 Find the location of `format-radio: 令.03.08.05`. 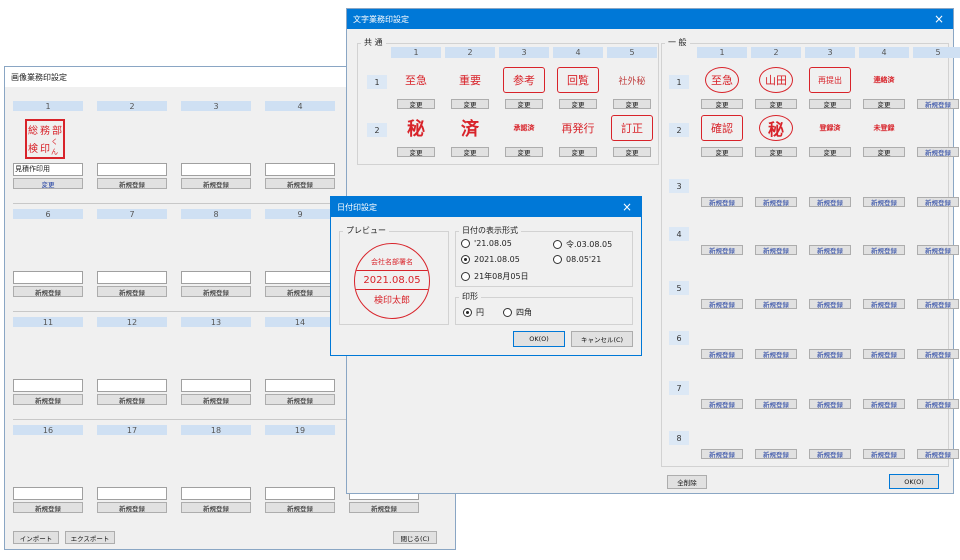

format-radio: 令.03.08.05 is located at coordinates (582, 244).